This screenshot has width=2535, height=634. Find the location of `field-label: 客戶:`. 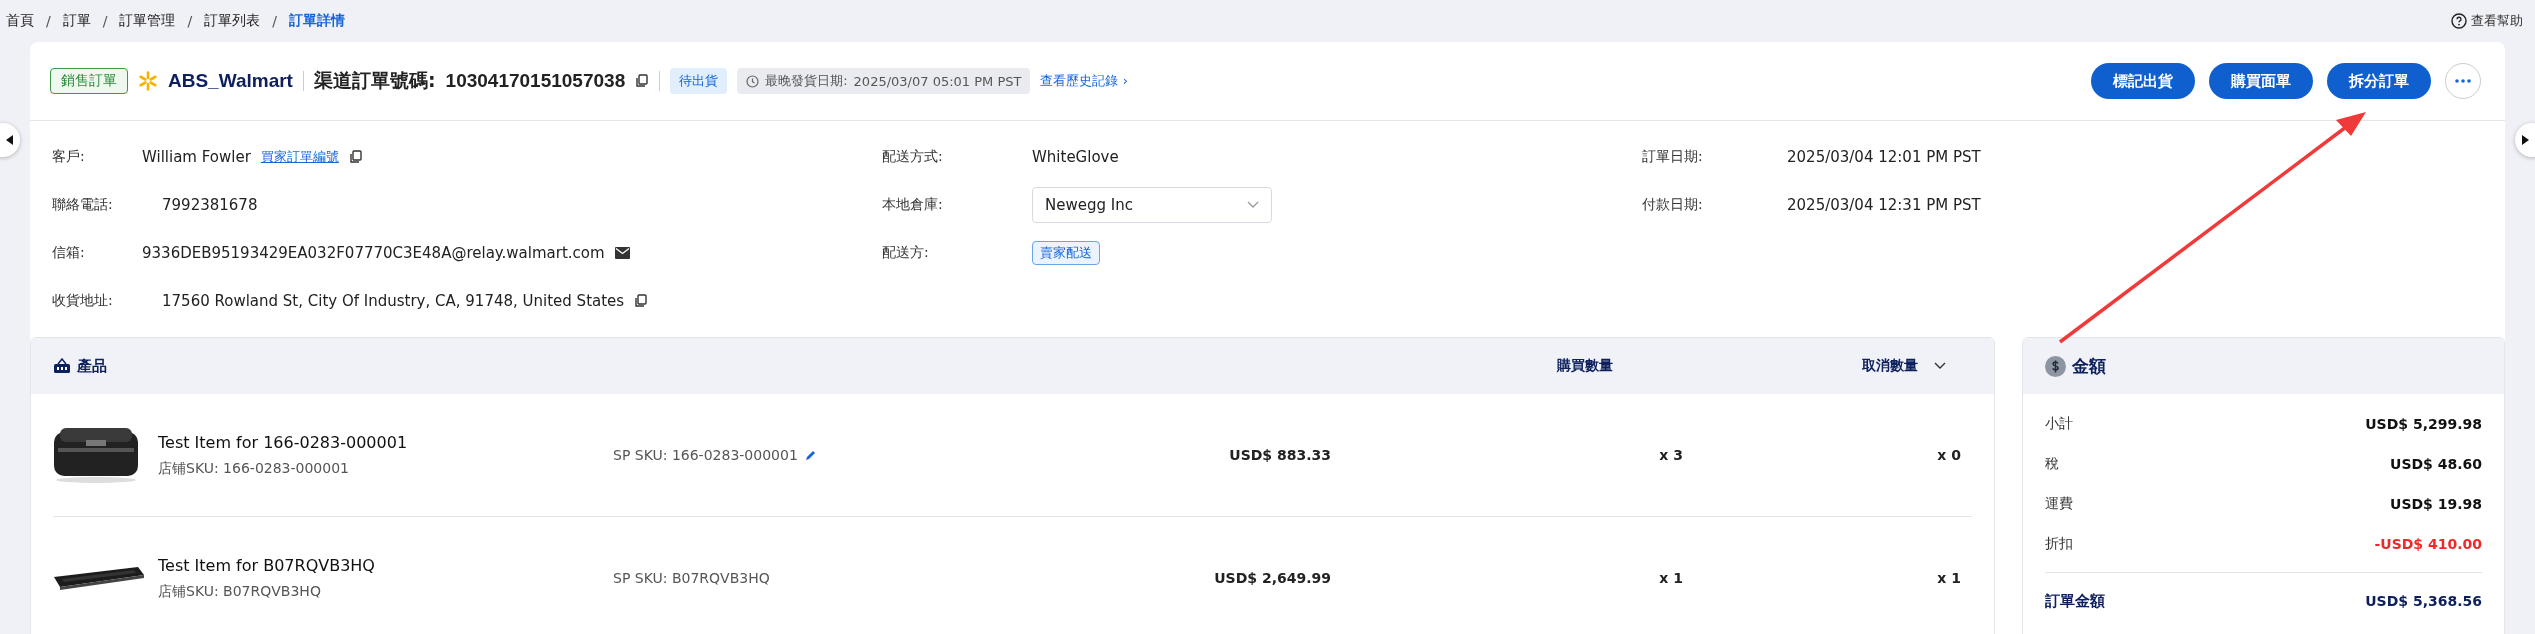

field-label: 客戶: is located at coordinates (69, 157).